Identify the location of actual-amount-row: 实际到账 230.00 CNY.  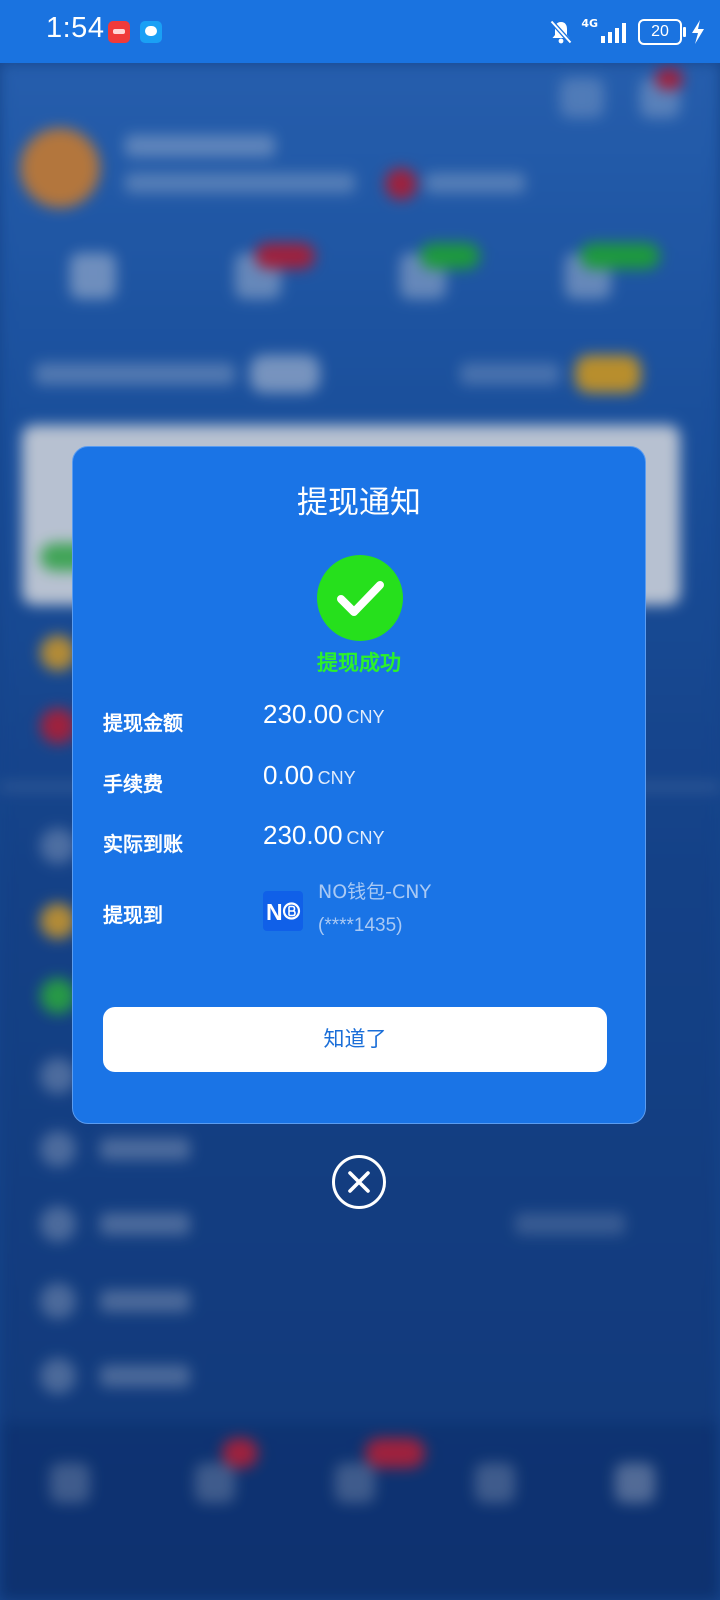
(363, 840).